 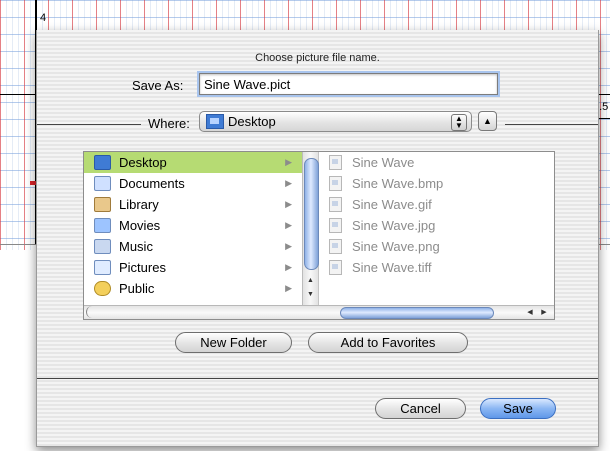 I want to click on where-separator-right, so click(x=551, y=124).